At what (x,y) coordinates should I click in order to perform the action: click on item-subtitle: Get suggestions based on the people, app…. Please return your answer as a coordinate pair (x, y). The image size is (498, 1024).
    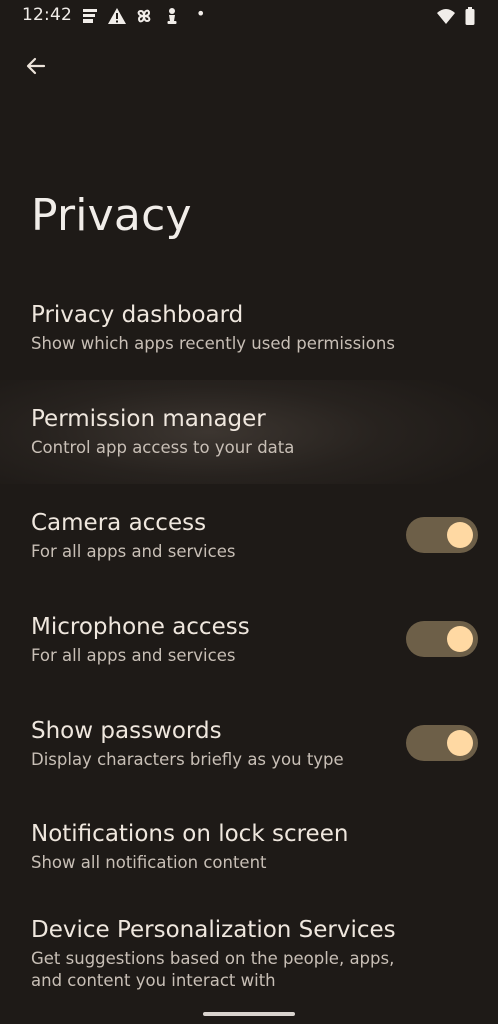
    Looking at the image, I should click on (213, 969).